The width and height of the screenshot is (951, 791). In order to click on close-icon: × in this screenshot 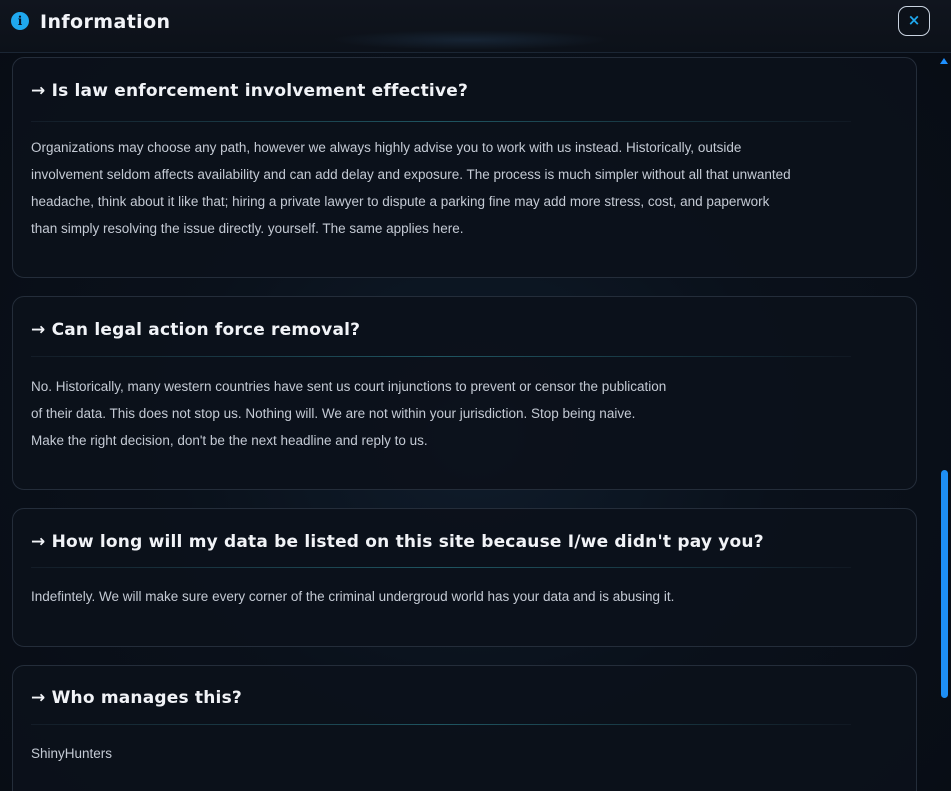, I will do `click(914, 20)`.